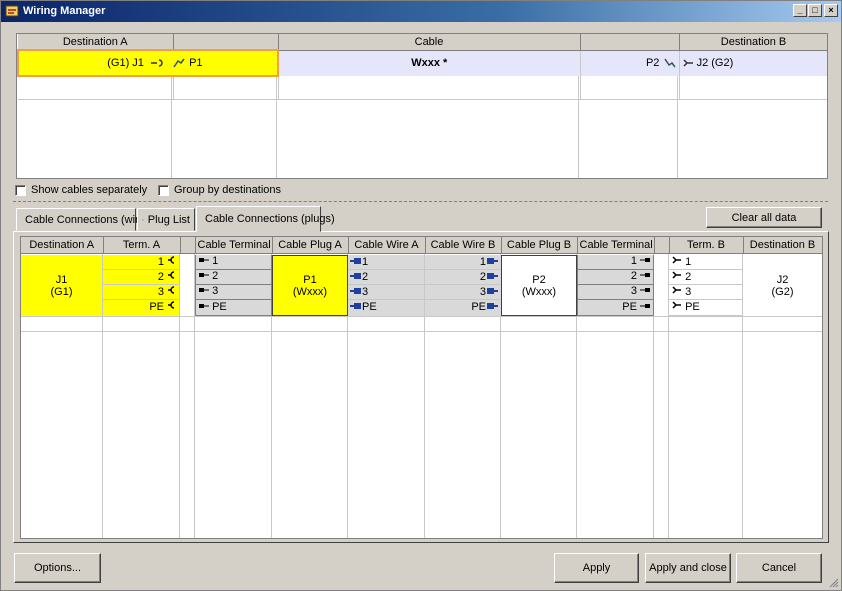  I want to click on plug-a-line1: P1, so click(310, 279).